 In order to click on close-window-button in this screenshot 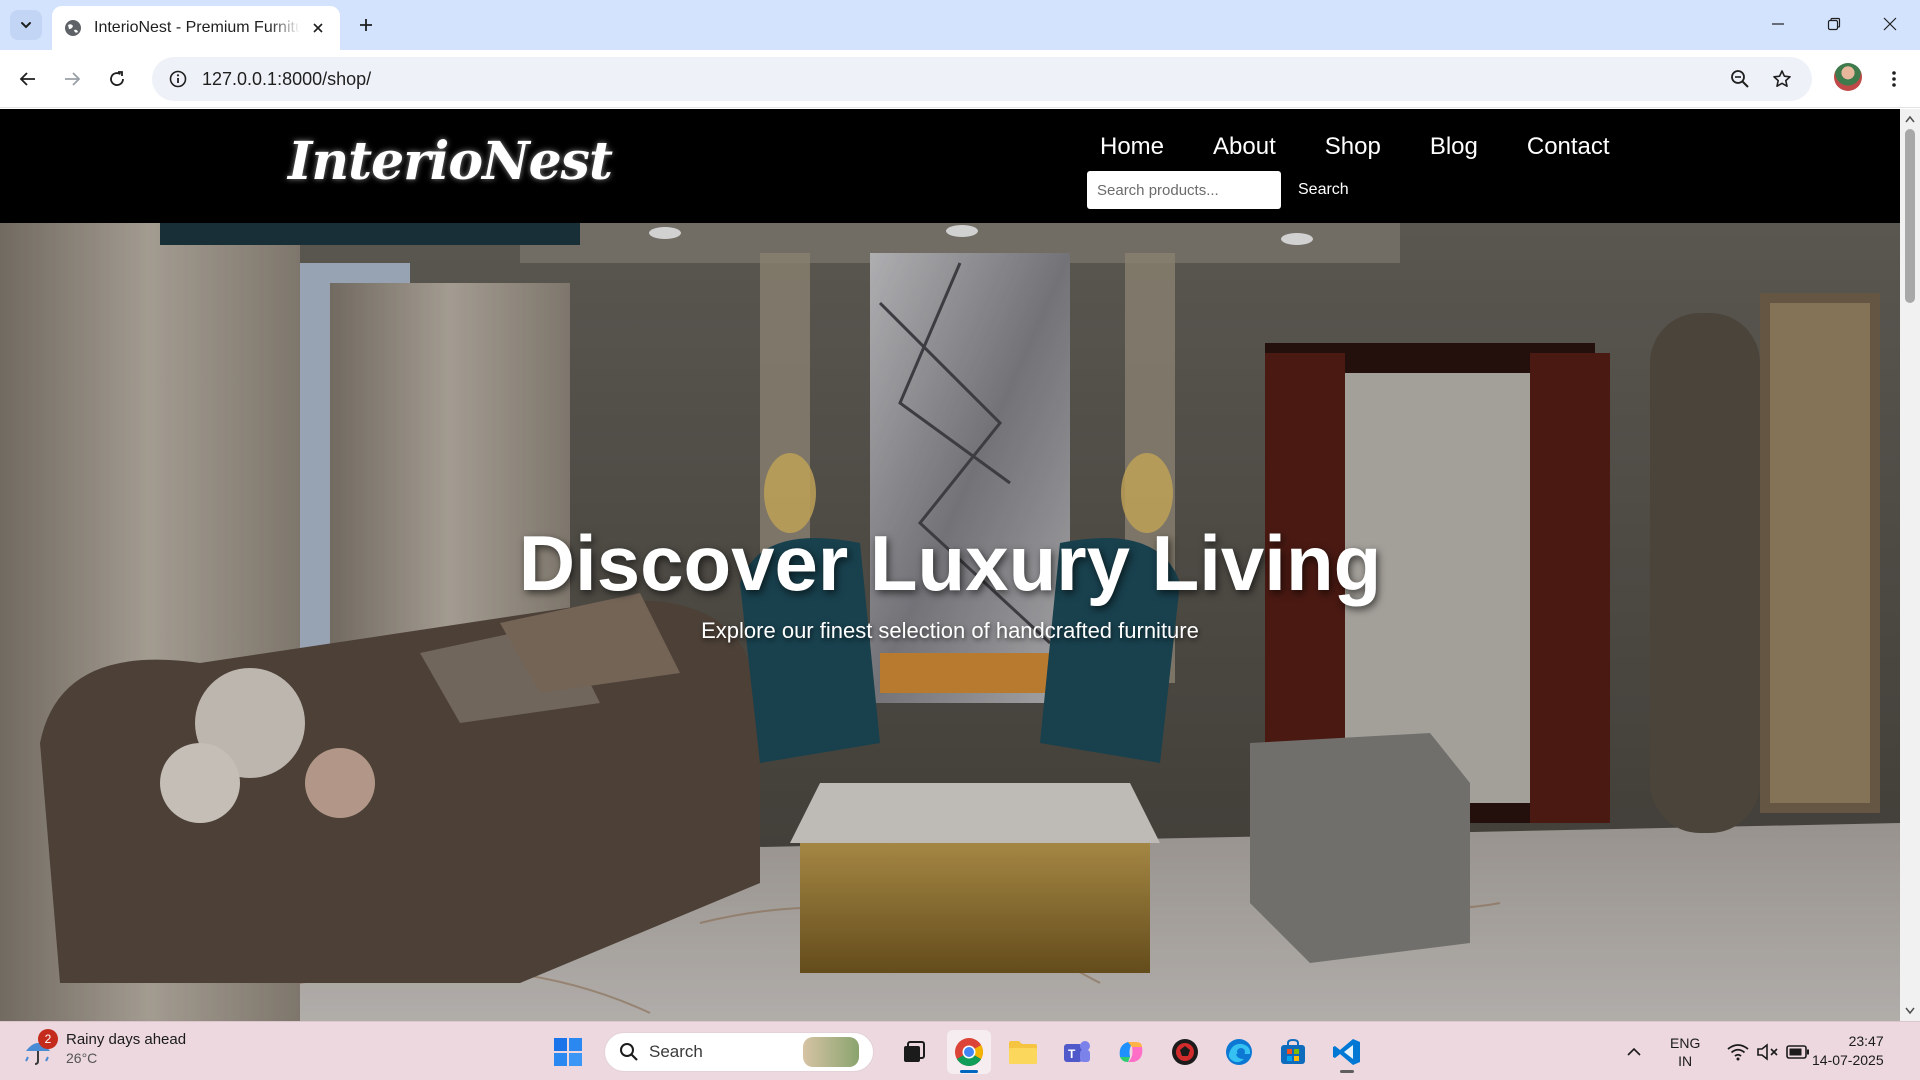, I will do `click(1890, 24)`.